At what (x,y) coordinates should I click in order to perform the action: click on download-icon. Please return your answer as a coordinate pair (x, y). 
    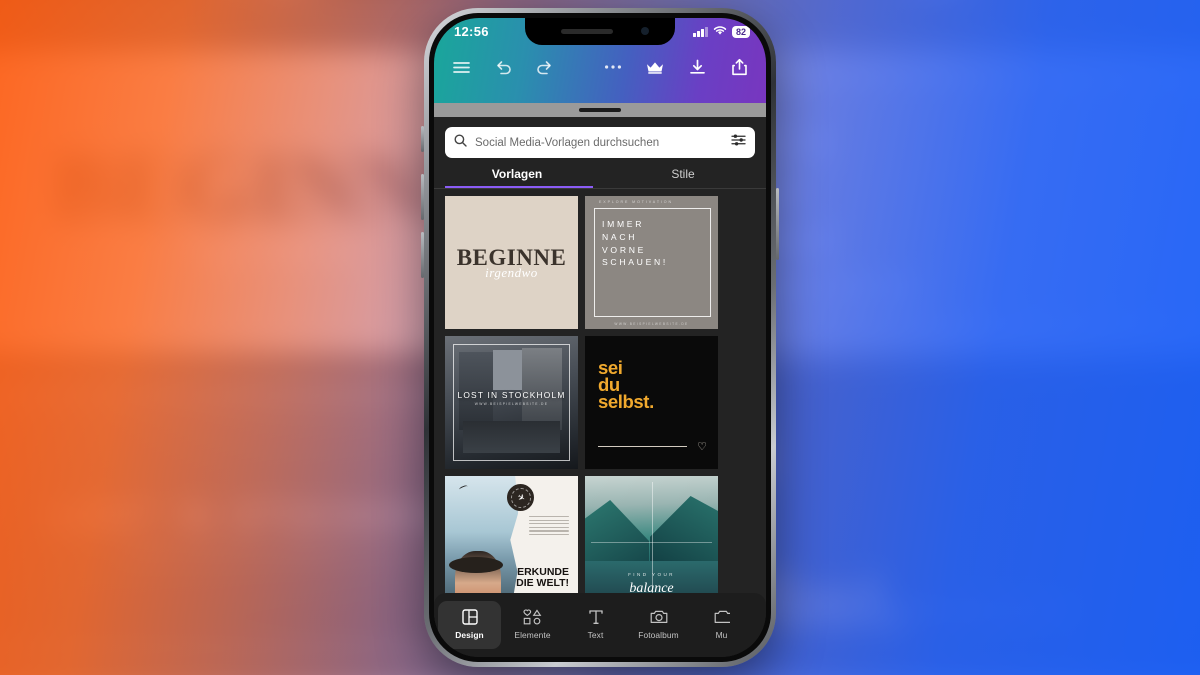
    Looking at the image, I should click on (697, 67).